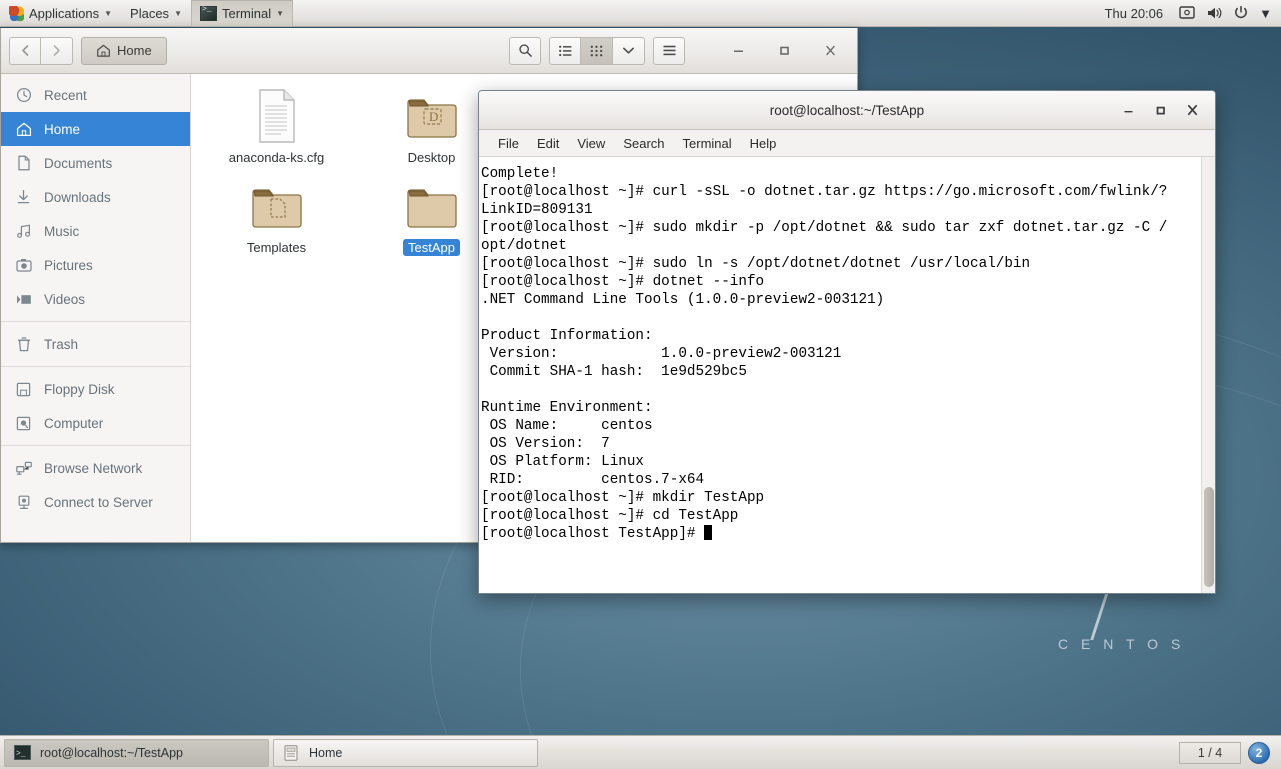  I want to click on taskbar-status-area: 1 / 4 2, so click(1228, 752).